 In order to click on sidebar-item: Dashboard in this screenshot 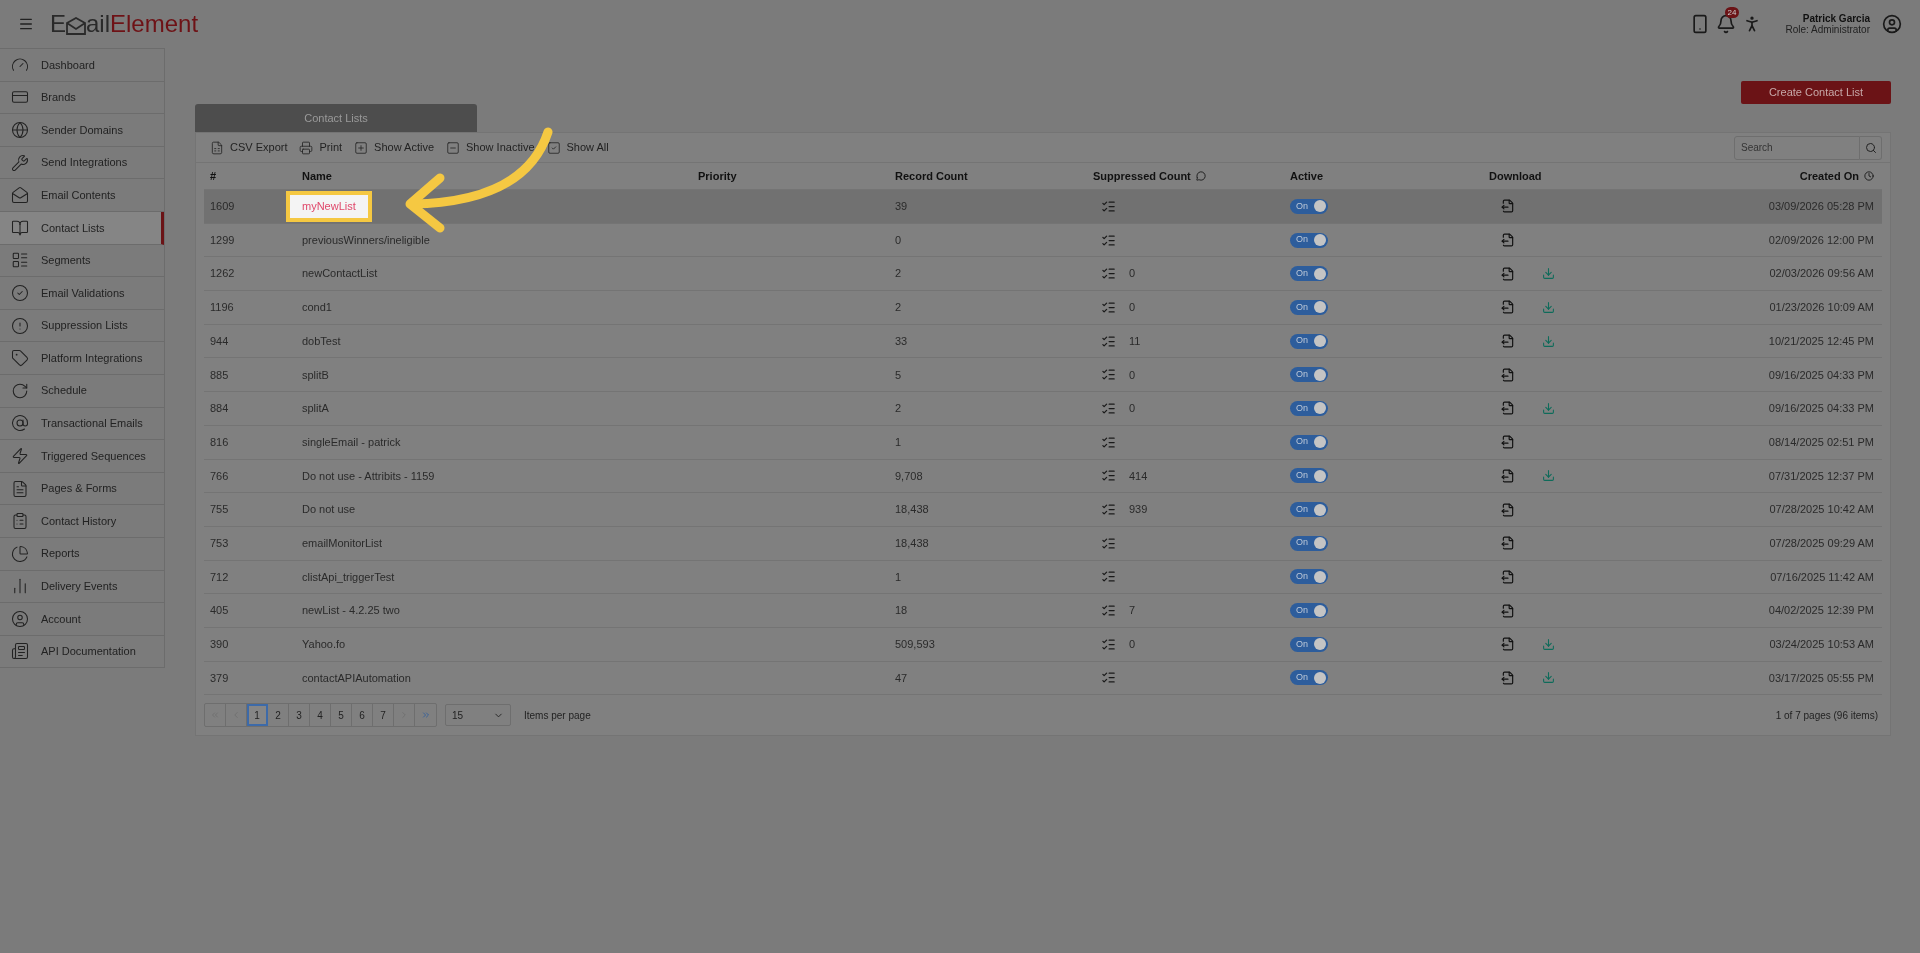, I will do `click(82, 65)`.